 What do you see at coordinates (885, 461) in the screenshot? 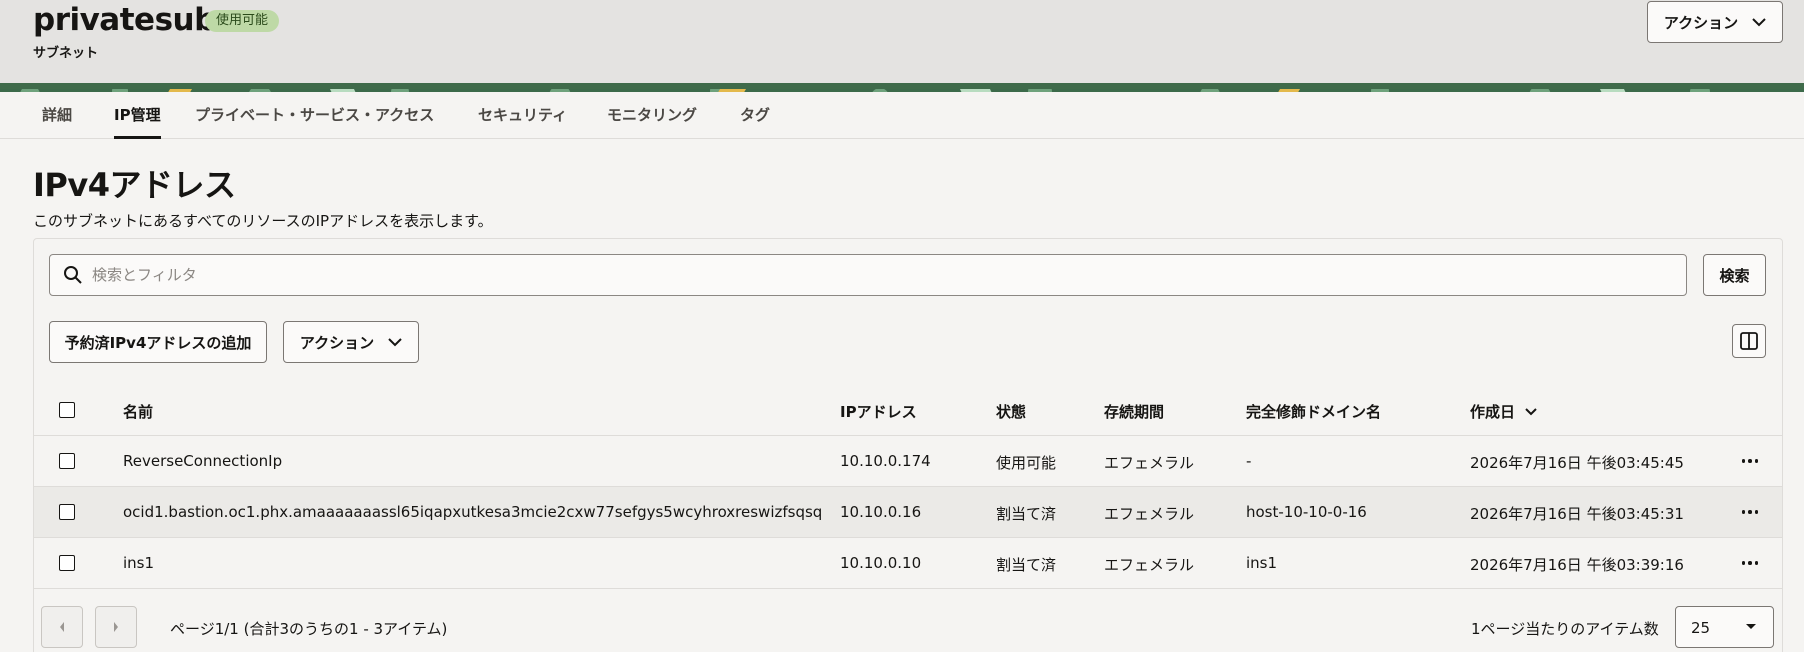
I see `cell-ip: 10.10.0.174` at bounding box center [885, 461].